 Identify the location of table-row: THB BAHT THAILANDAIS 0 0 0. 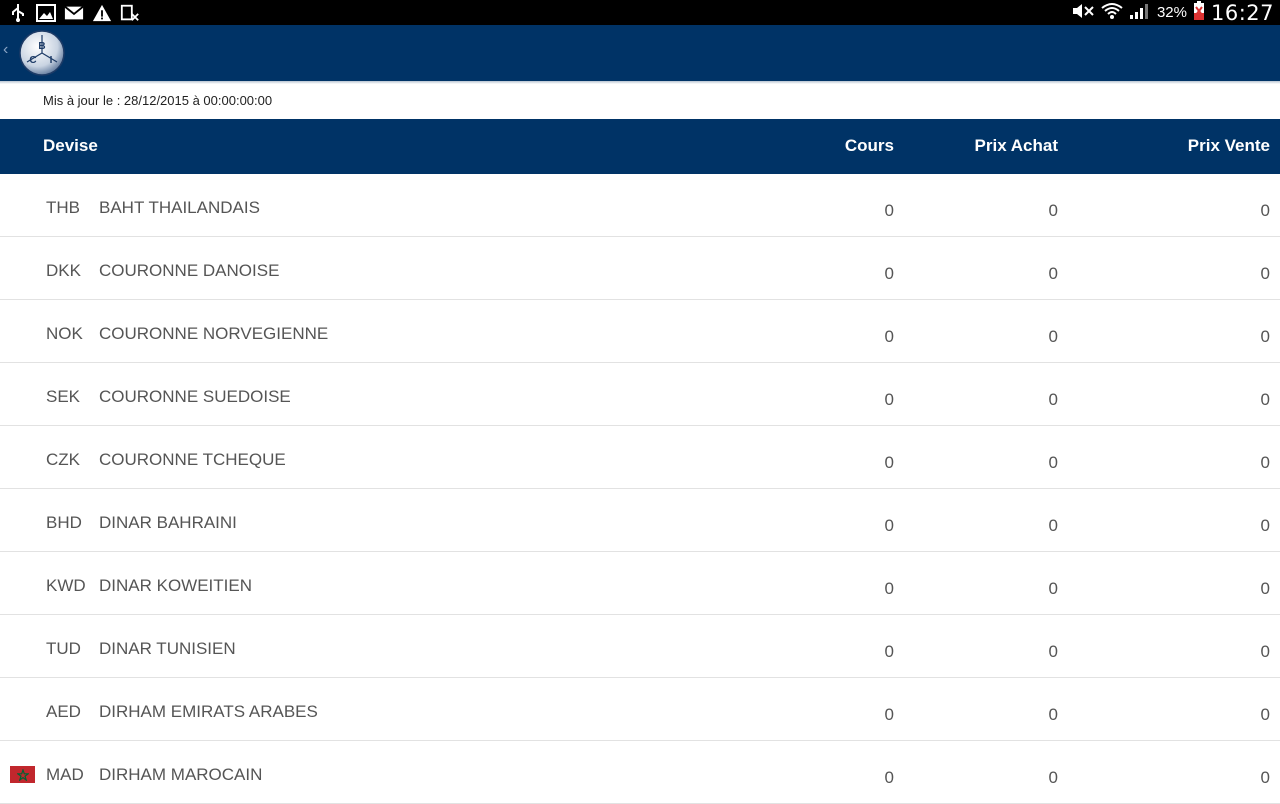
(640, 205).